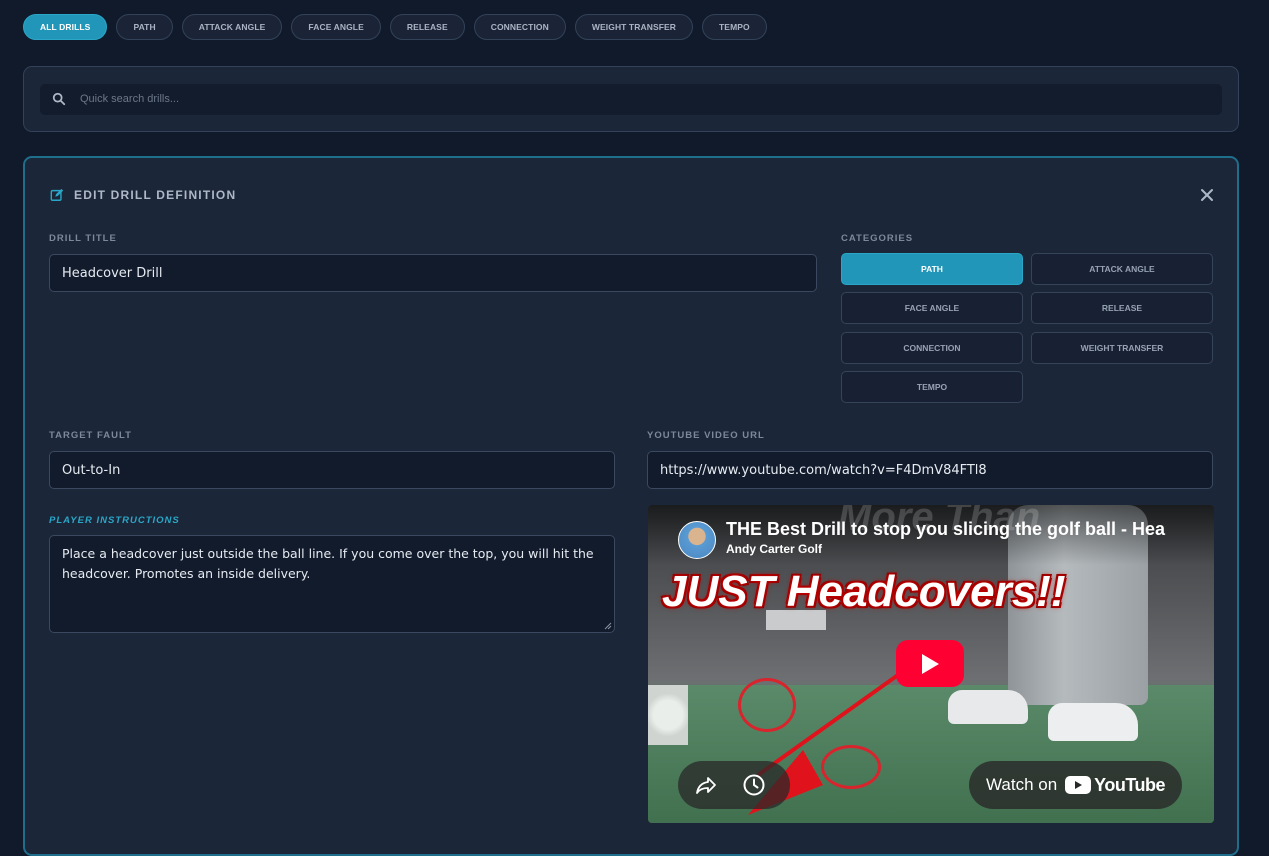  I want to click on close-icon, so click(1207, 195).